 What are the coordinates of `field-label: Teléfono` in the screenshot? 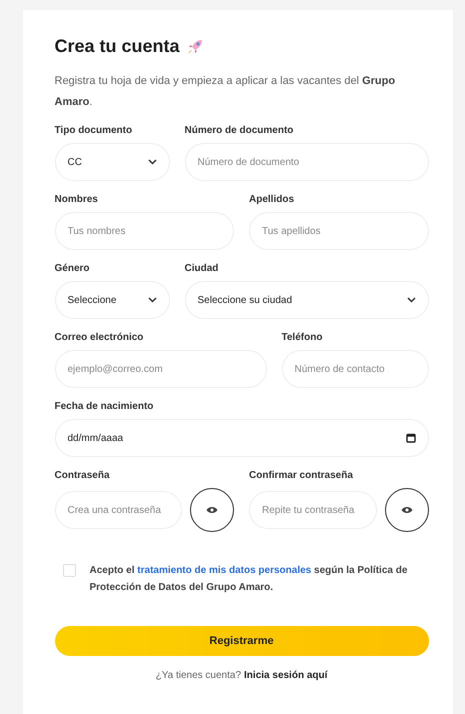 It's located at (303, 337).